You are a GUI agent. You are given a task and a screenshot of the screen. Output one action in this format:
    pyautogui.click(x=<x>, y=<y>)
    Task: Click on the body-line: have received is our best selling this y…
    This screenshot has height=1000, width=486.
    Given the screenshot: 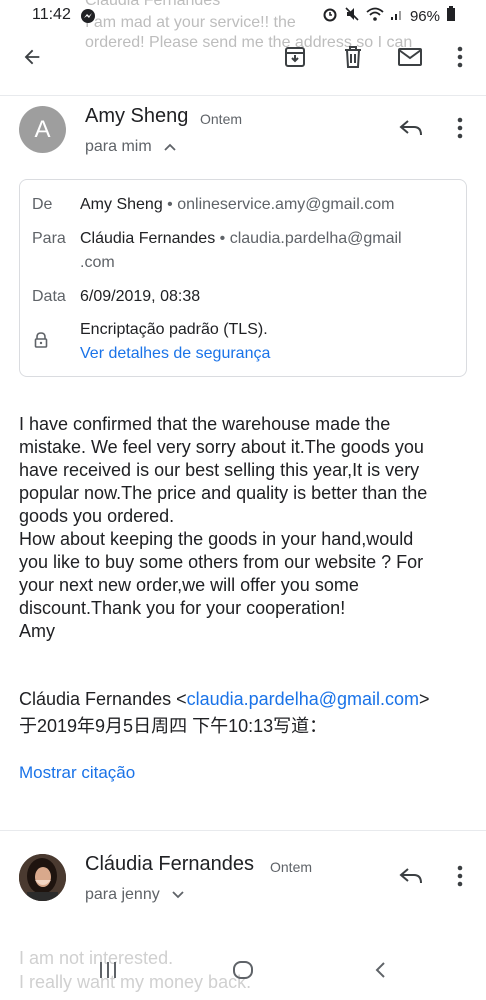 What is the action you would take?
    pyautogui.click(x=219, y=470)
    